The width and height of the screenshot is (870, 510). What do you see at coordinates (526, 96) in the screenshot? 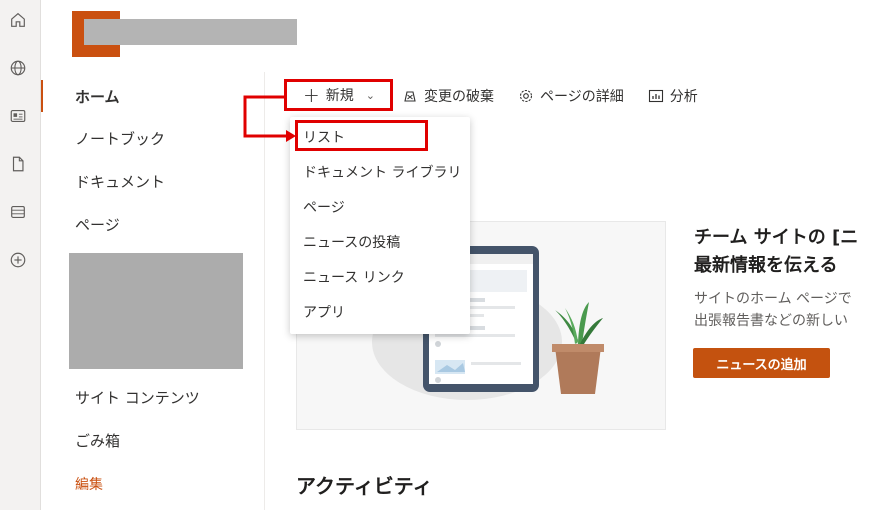
I see `gear-icon` at bounding box center [526, 96].